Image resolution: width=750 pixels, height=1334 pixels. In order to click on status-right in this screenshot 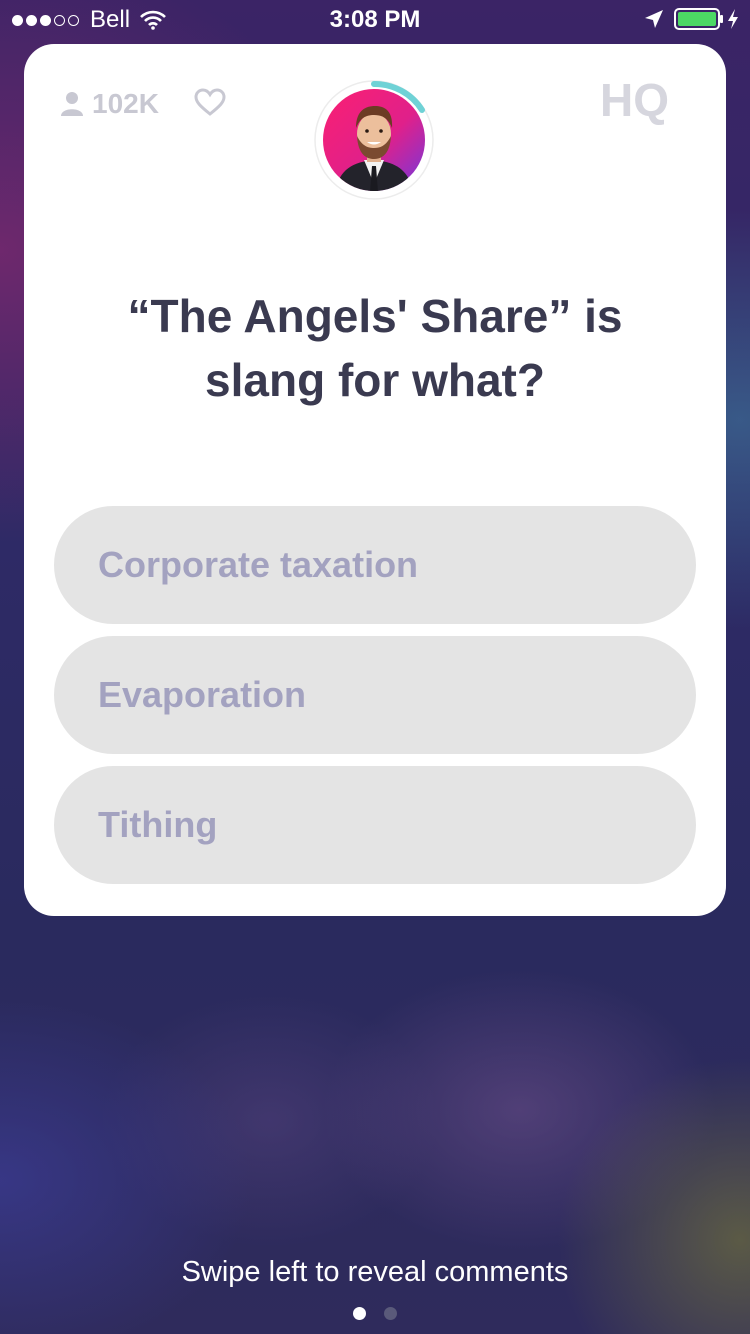, I will do `click(692, 19)`.